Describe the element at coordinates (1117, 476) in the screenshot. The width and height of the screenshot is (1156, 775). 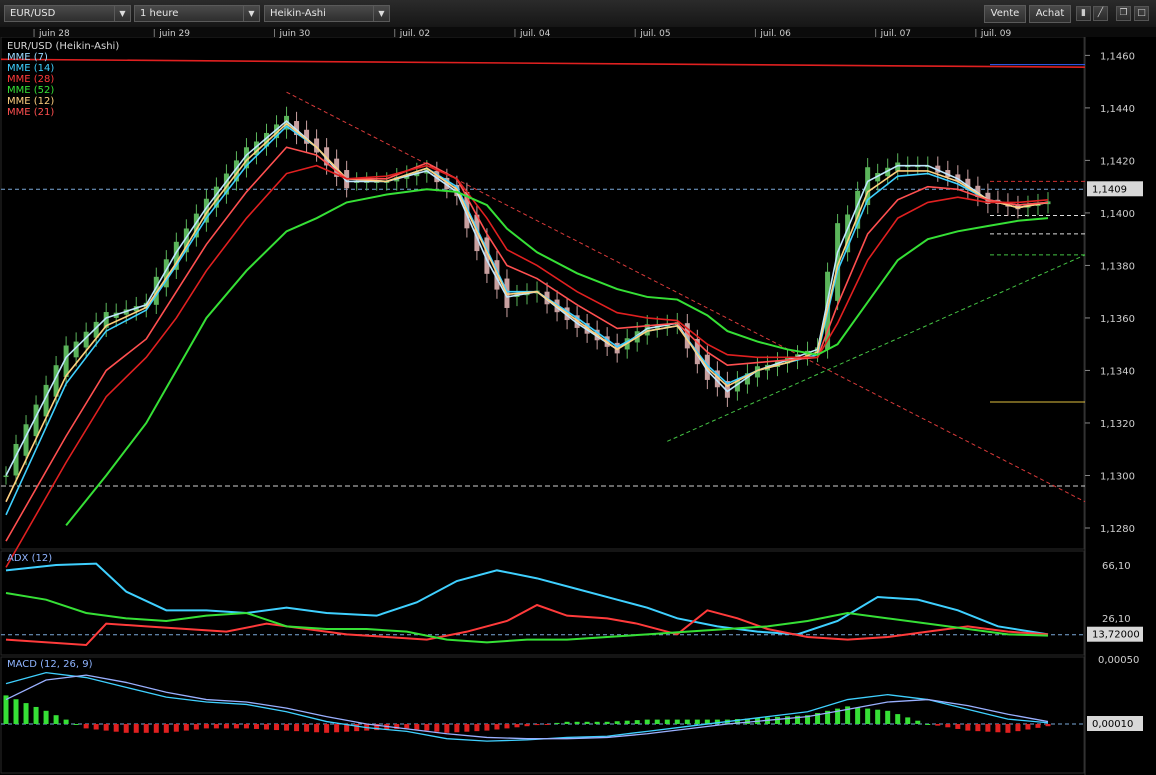
I see `y-tick-label: 1,1300` at that location.